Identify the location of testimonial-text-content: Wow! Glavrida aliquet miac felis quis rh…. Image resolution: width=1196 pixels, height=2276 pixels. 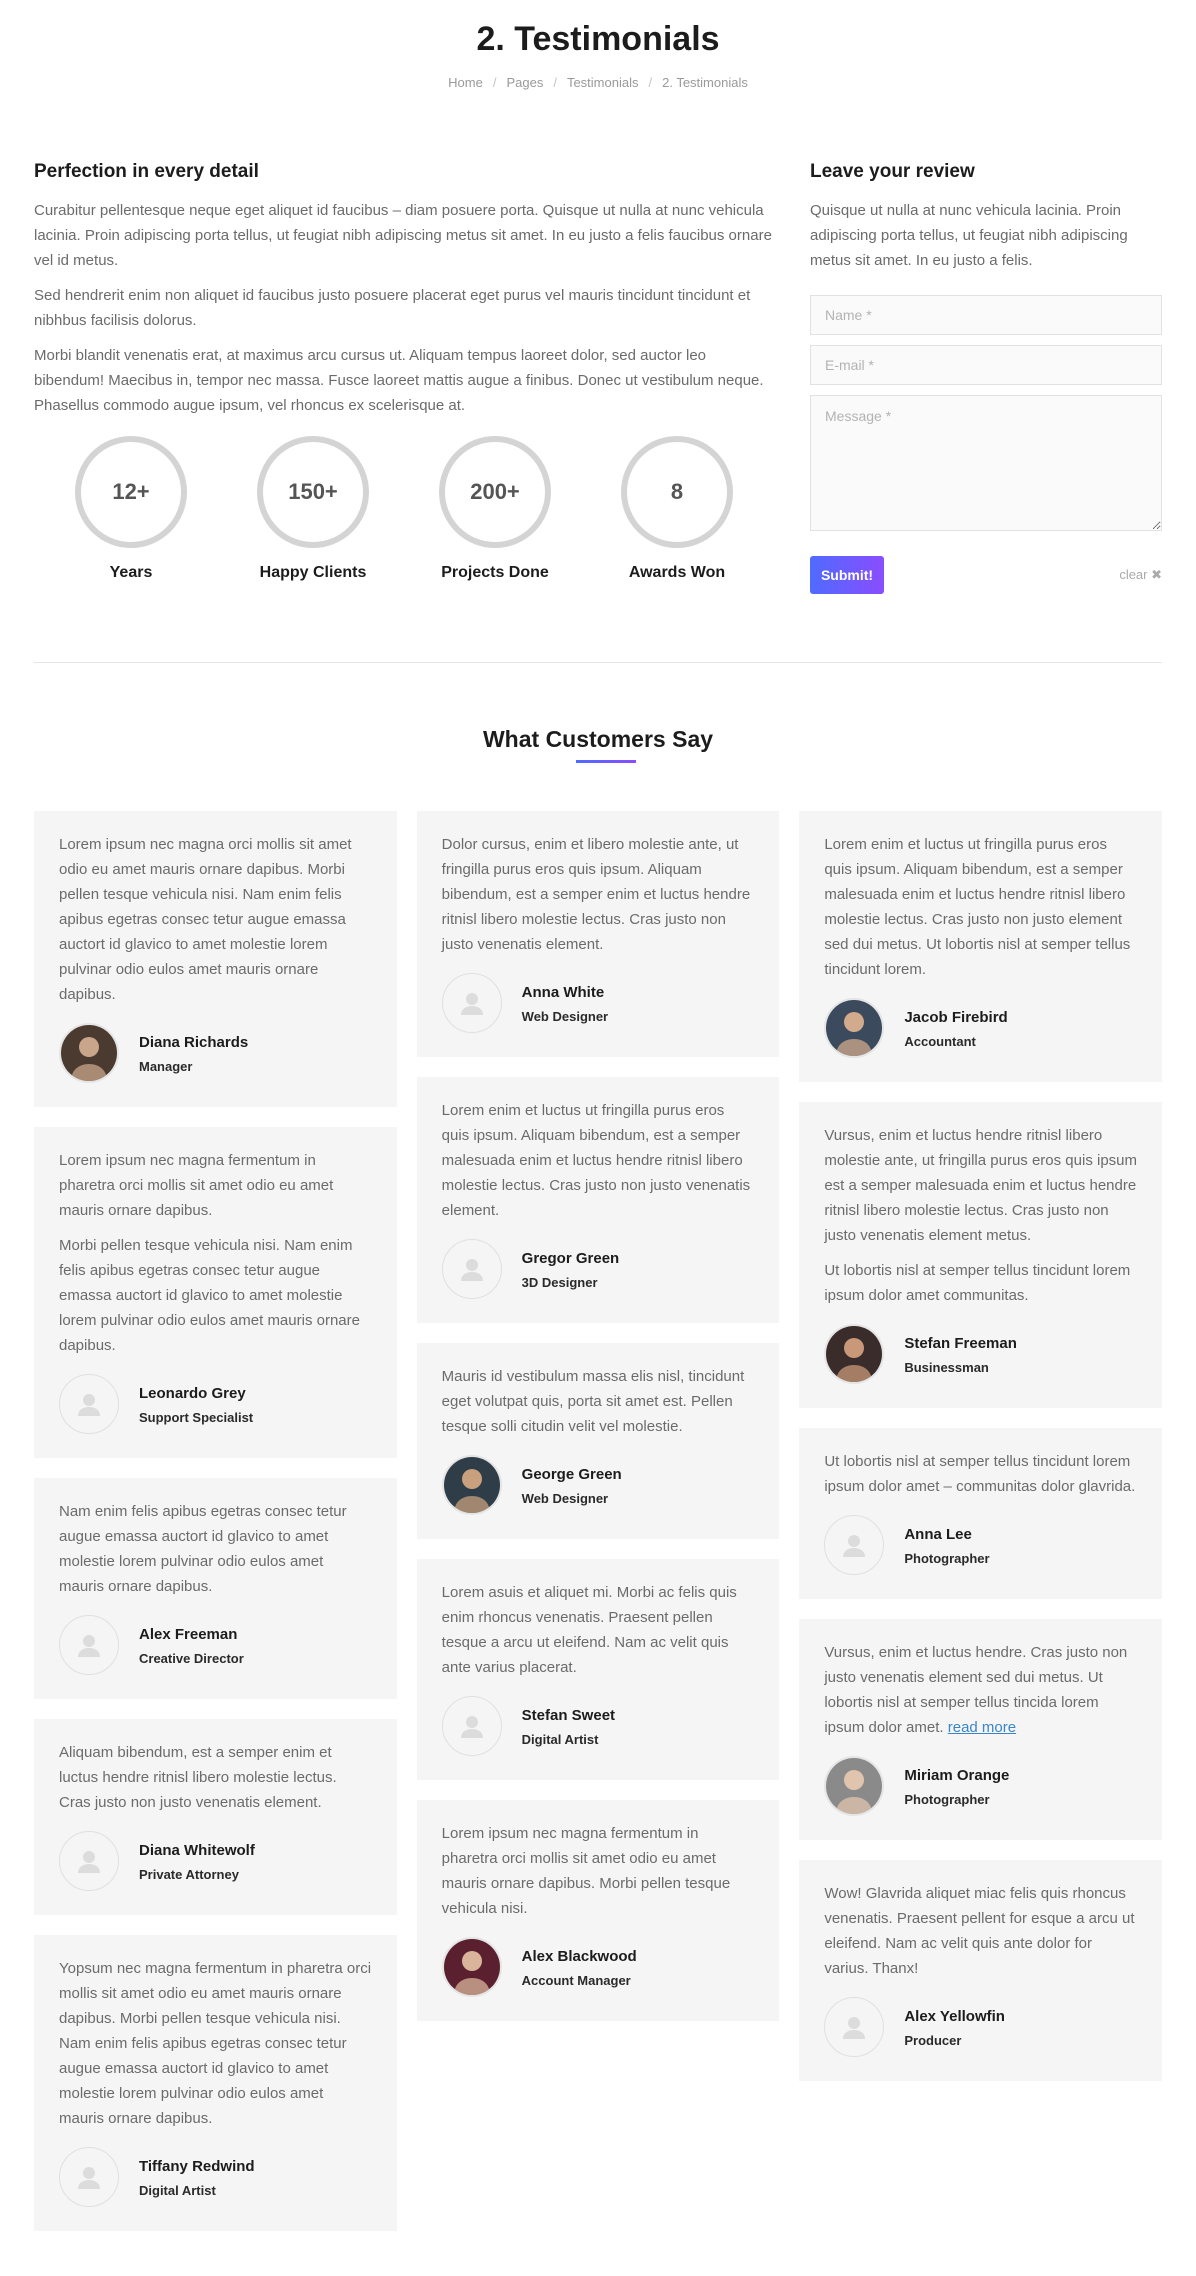
(979, 1931).